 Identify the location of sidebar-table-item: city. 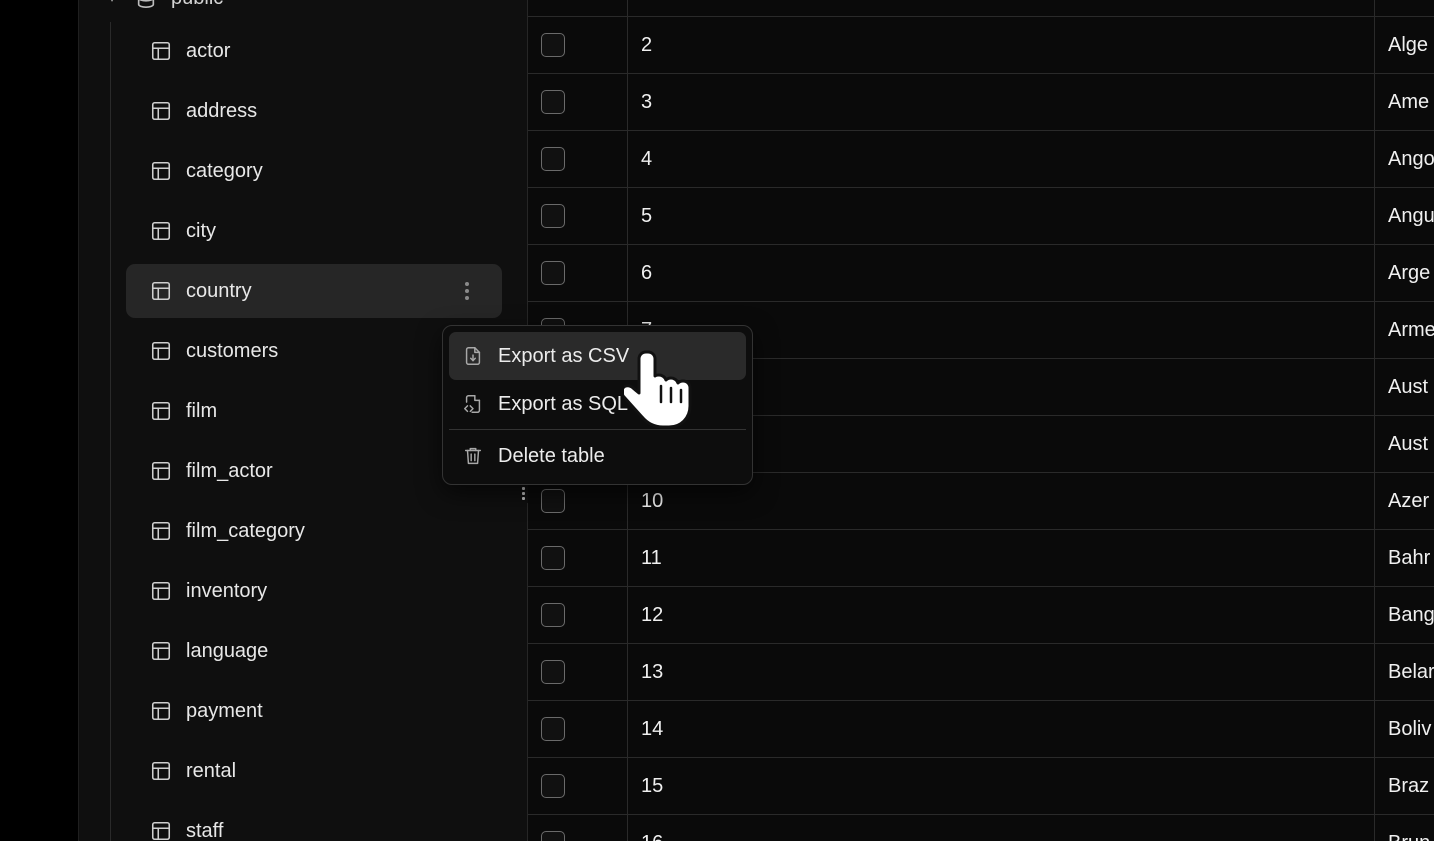
(314, 231).